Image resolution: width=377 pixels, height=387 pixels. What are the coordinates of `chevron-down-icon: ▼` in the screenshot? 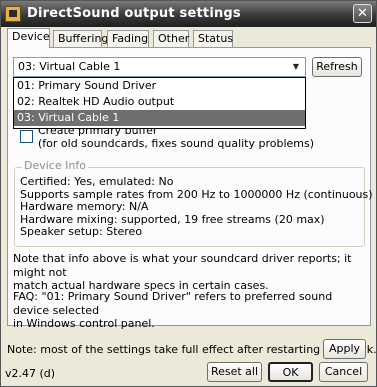 It's located at (296, 67).